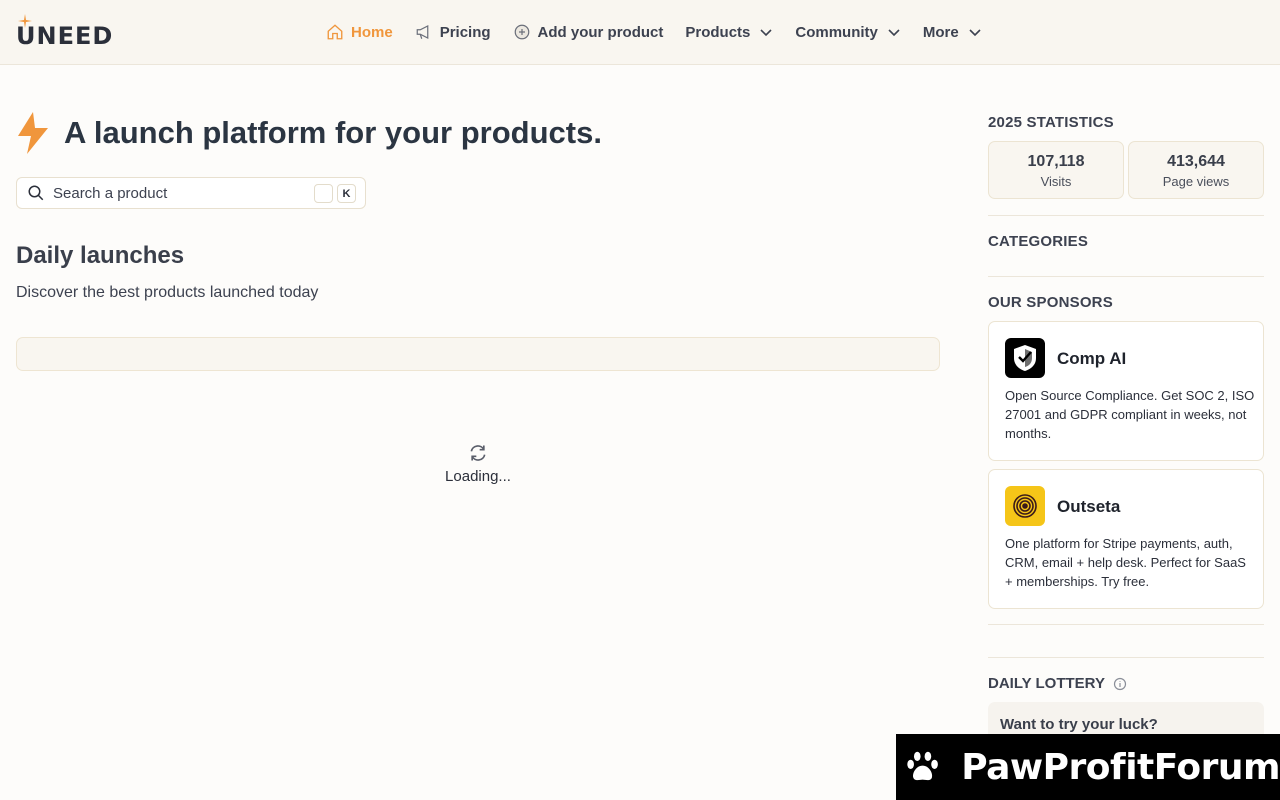 This screenshot has height=800, width=1280. I want to click on target-rings-icon, so click(1025, 506).